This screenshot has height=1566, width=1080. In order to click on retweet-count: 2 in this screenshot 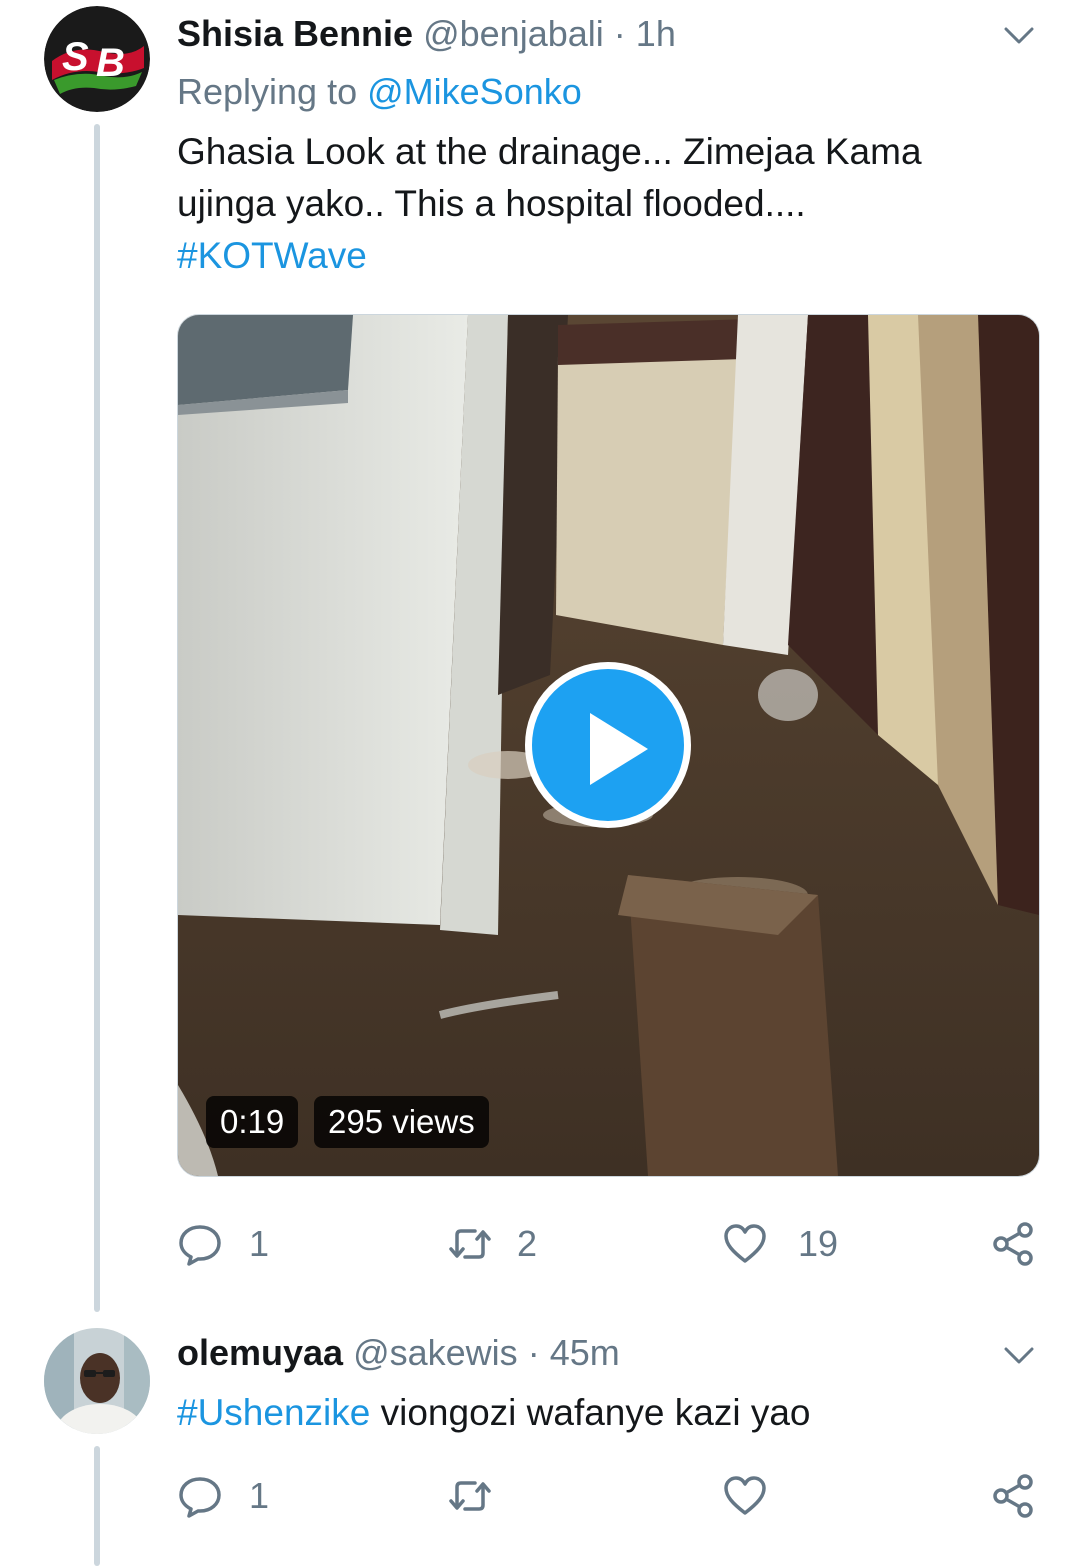, I will do `click(527, 1243)`.